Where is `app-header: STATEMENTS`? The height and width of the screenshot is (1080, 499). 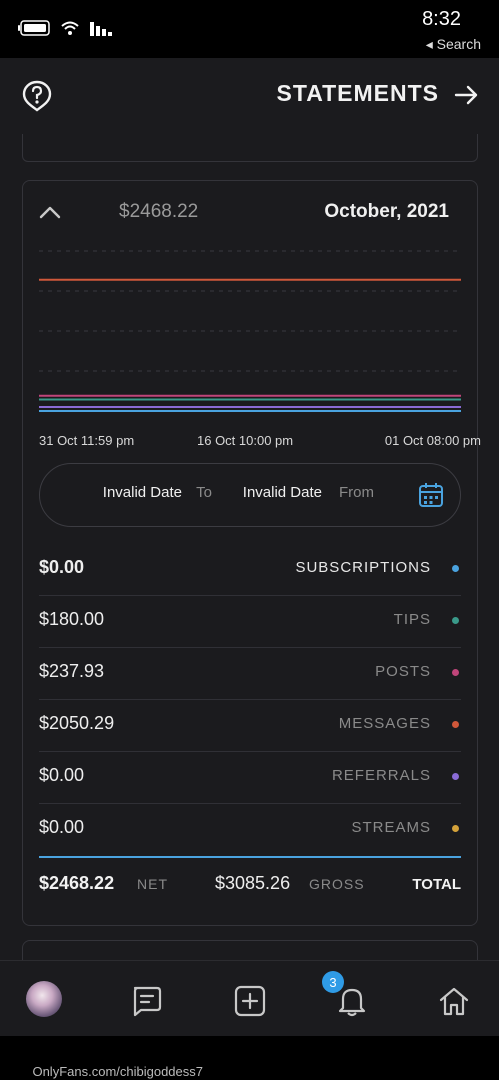 app-header: STATEMENTS is located at coordinates (249, 96).